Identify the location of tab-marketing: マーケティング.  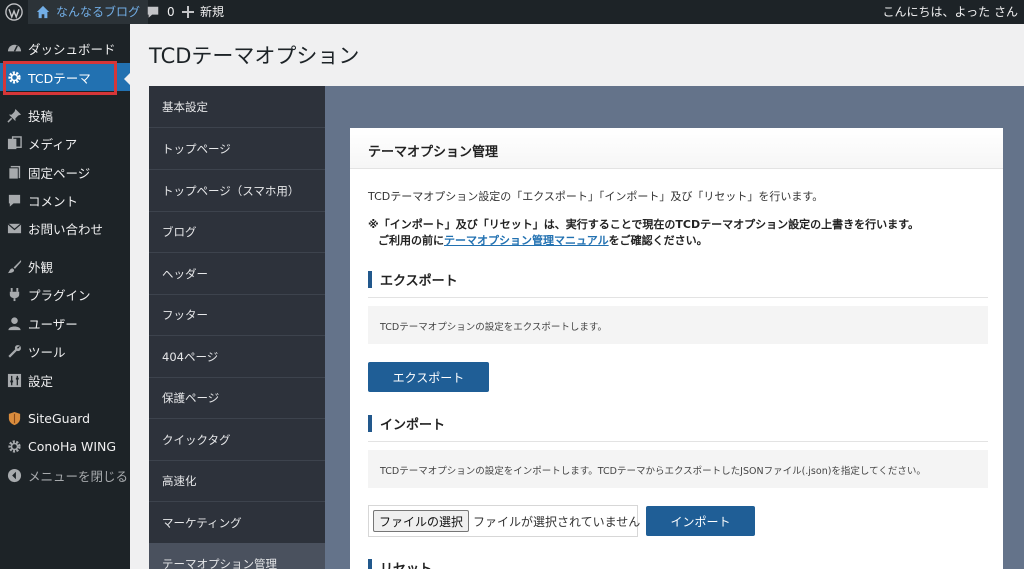
(237, 523).